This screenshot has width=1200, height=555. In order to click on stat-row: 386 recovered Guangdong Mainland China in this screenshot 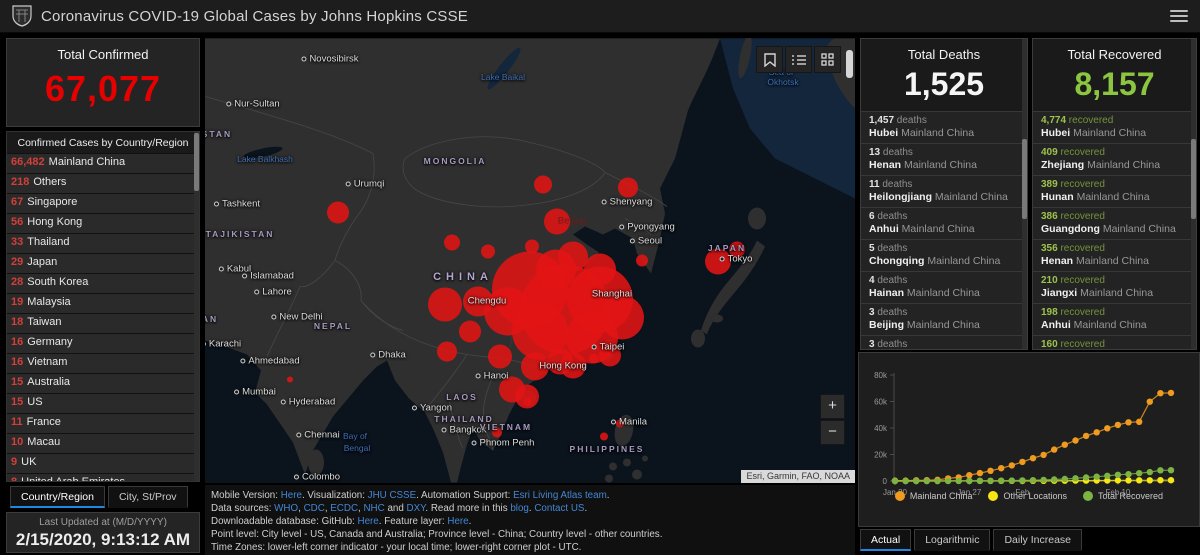, I will do `click(1114, 223)`.